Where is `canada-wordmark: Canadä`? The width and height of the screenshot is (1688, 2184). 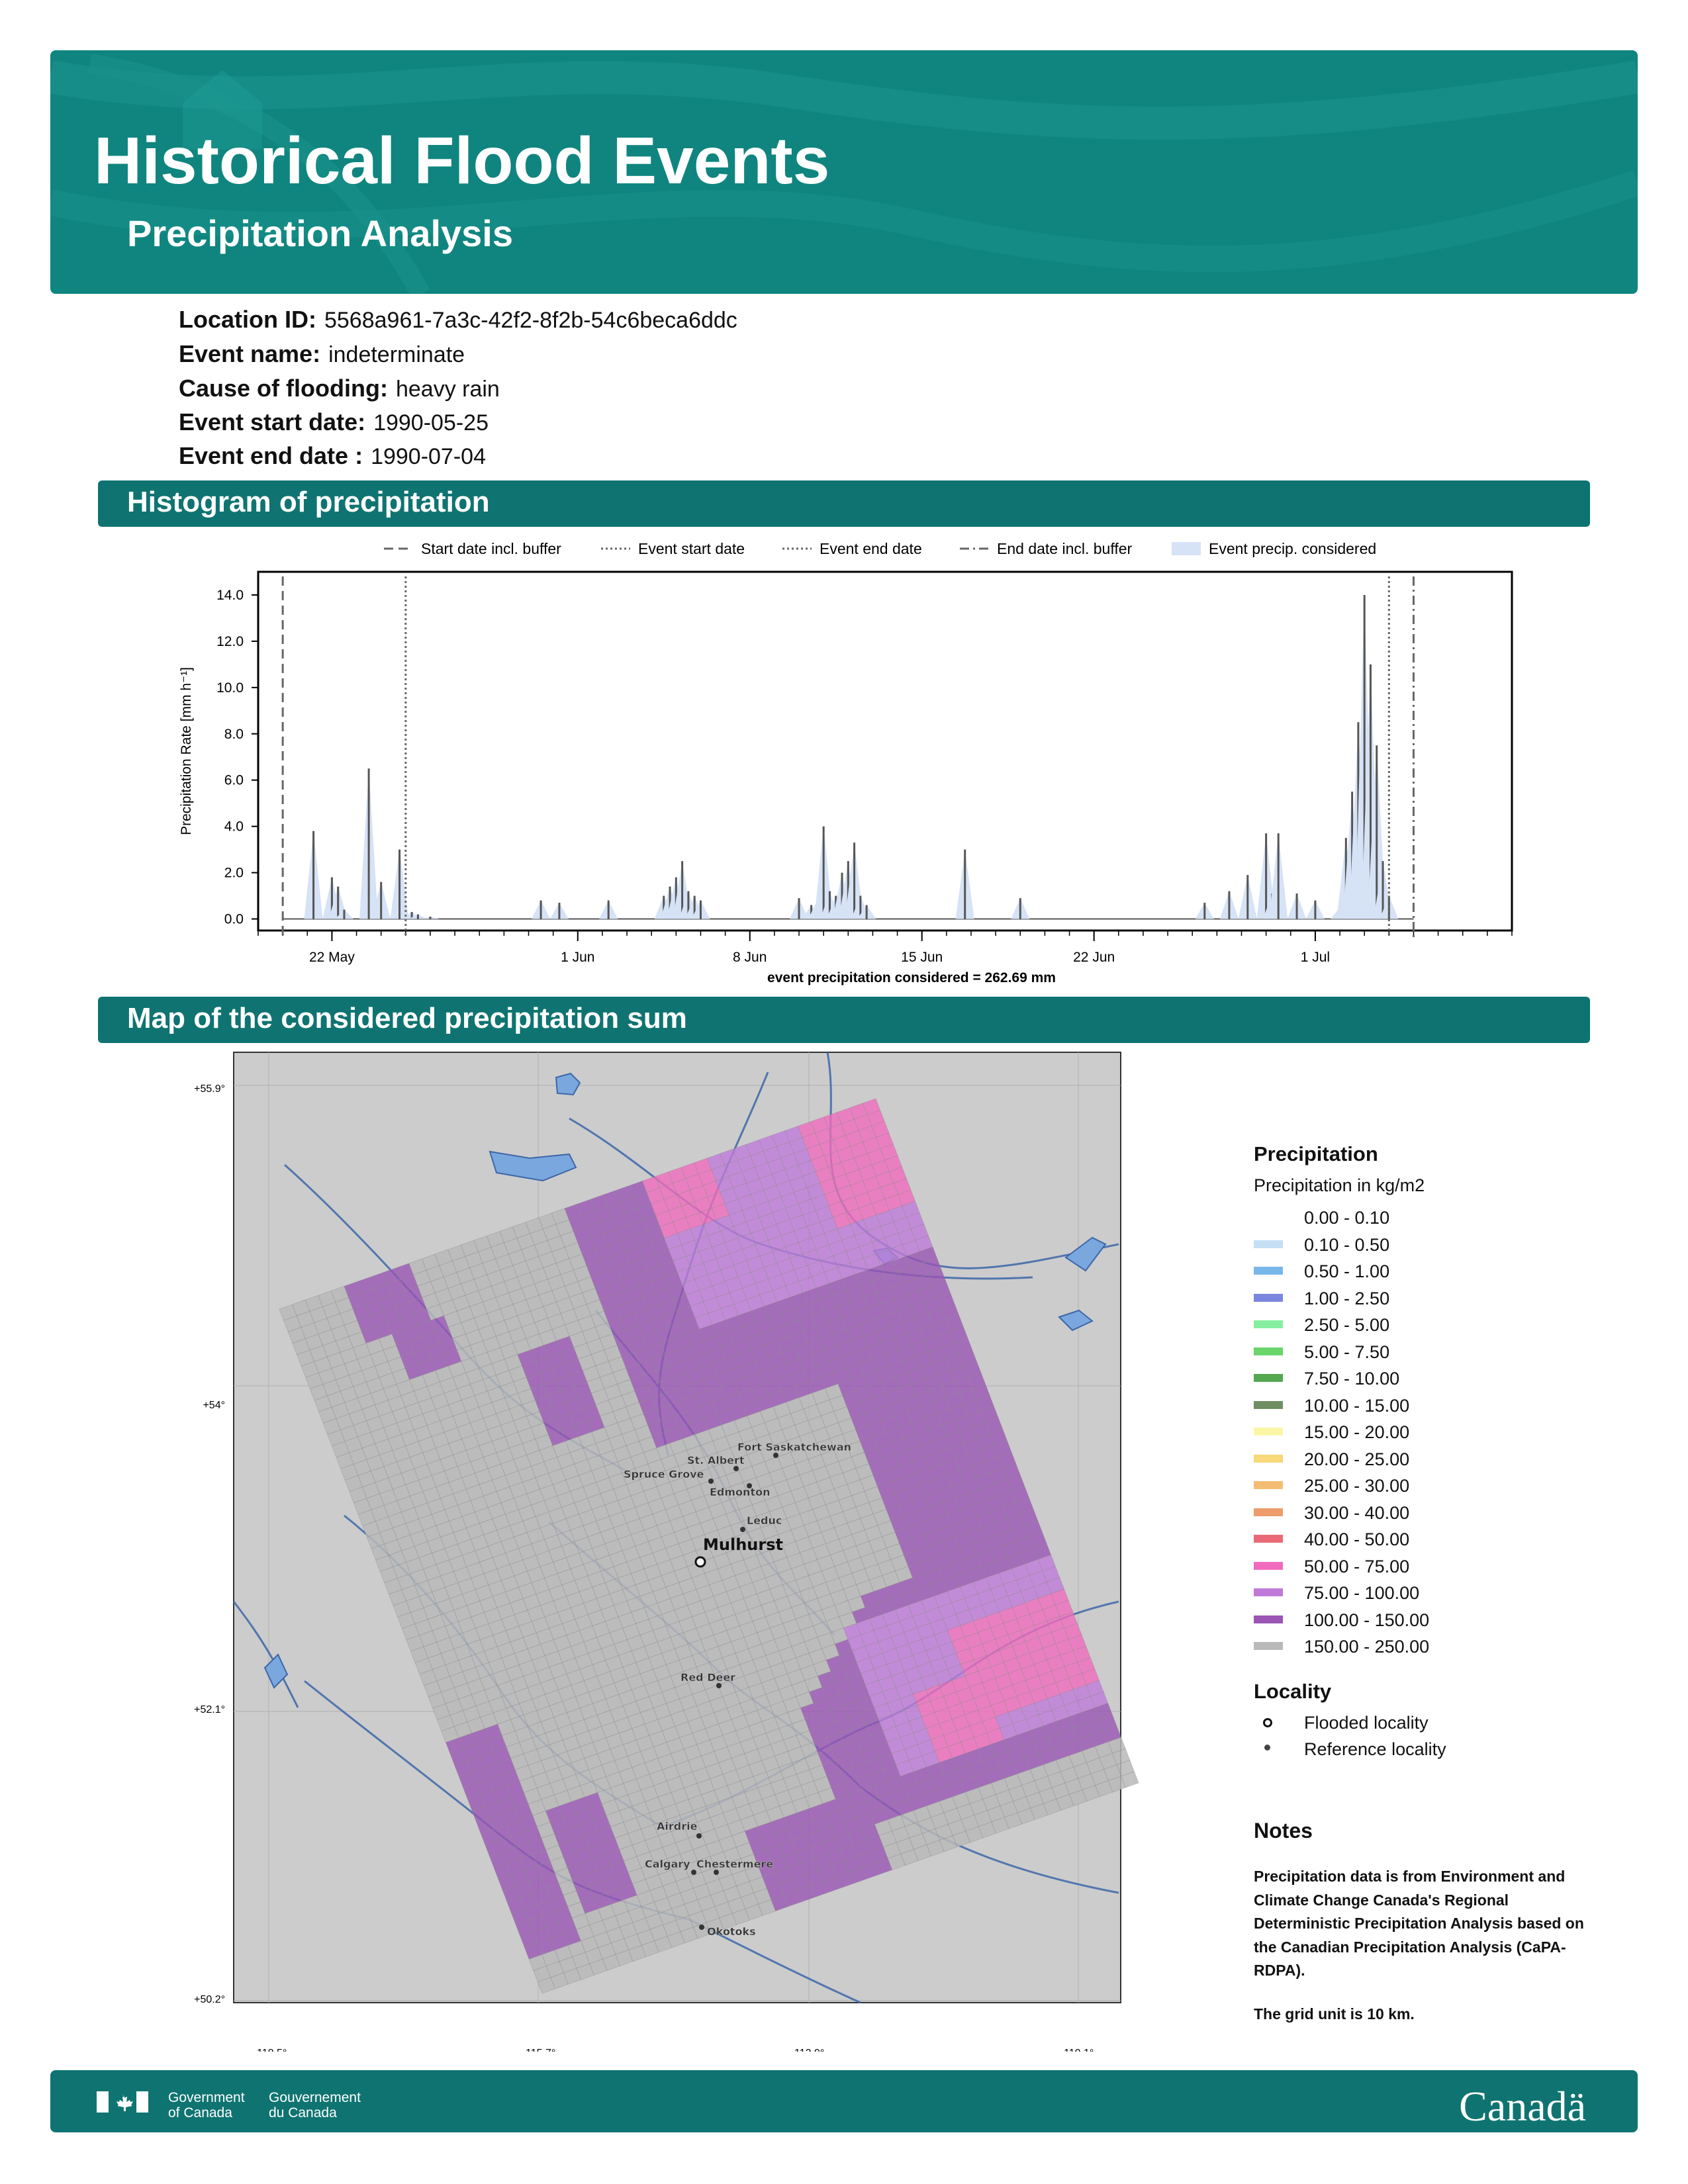 canada-wordmark: Canadä is located at coordinates (1522, 2106).